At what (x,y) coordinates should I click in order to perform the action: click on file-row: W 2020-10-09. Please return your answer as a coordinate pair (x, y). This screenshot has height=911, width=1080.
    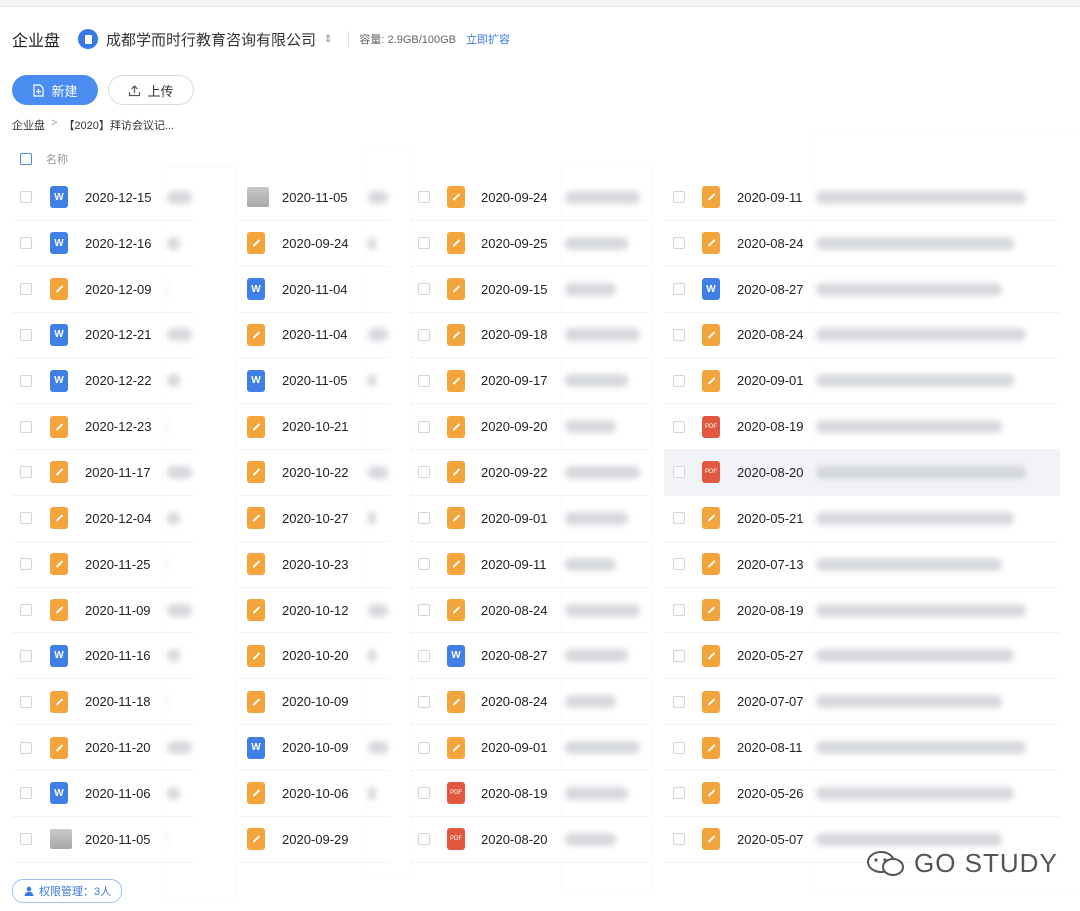
    Looking at the image, I should click on (314, 748).